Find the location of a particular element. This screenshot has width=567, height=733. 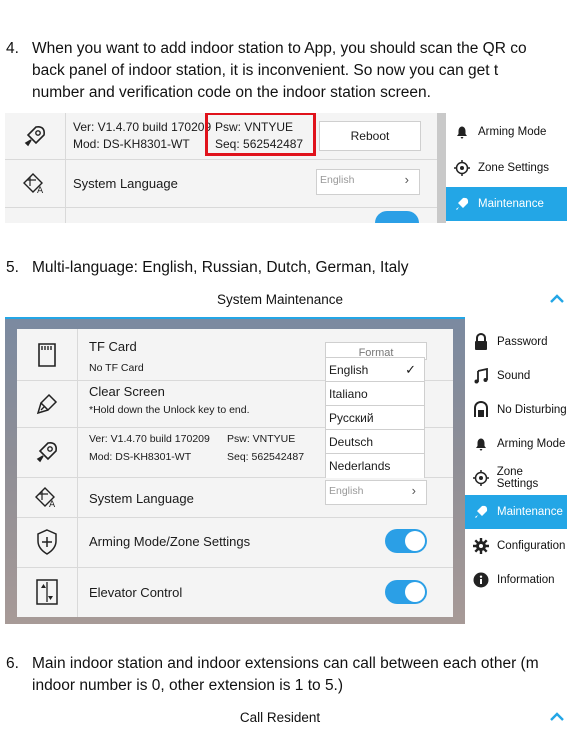

dropdown-option-label: Italiano is located at coordinates (348, 393).